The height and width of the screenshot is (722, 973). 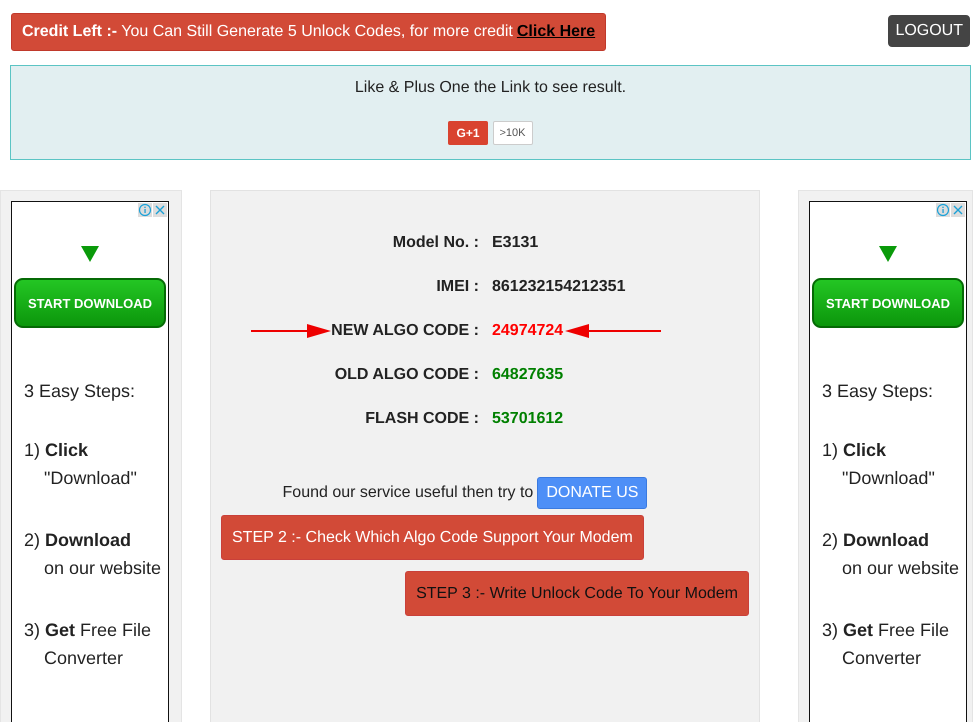 What do you see at coordinates (435, 243) in the screenshot?
I see `field-label: Model No. :` at bounding box center [435, 243].